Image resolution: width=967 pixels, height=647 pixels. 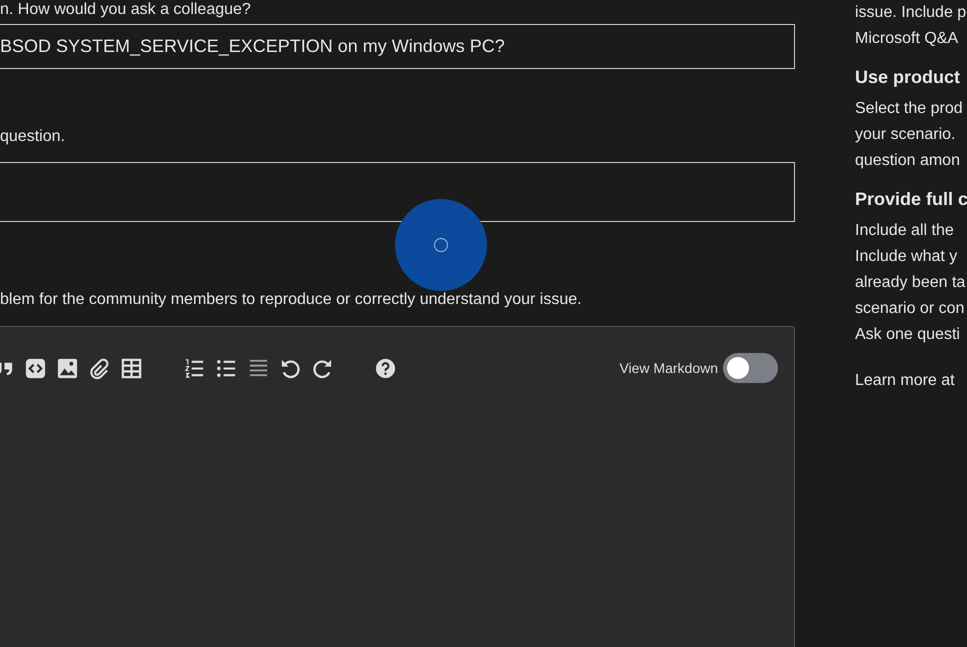 What do you see at coordinates (908, 77) in the screenshot?
I see `tip-heading: Use product` at bounding box center [908, 77].